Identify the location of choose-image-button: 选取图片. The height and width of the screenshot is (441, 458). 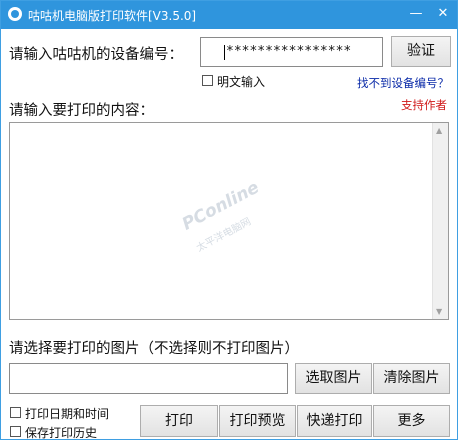
(333, 378).